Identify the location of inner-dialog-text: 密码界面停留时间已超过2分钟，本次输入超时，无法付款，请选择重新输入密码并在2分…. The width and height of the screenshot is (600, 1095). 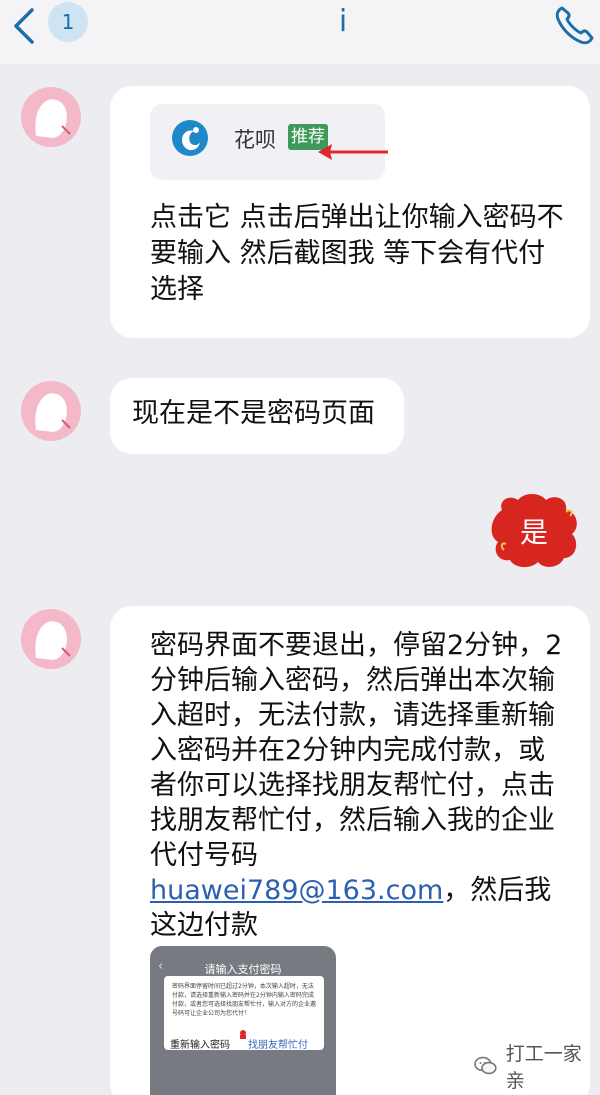
(244, 1000).